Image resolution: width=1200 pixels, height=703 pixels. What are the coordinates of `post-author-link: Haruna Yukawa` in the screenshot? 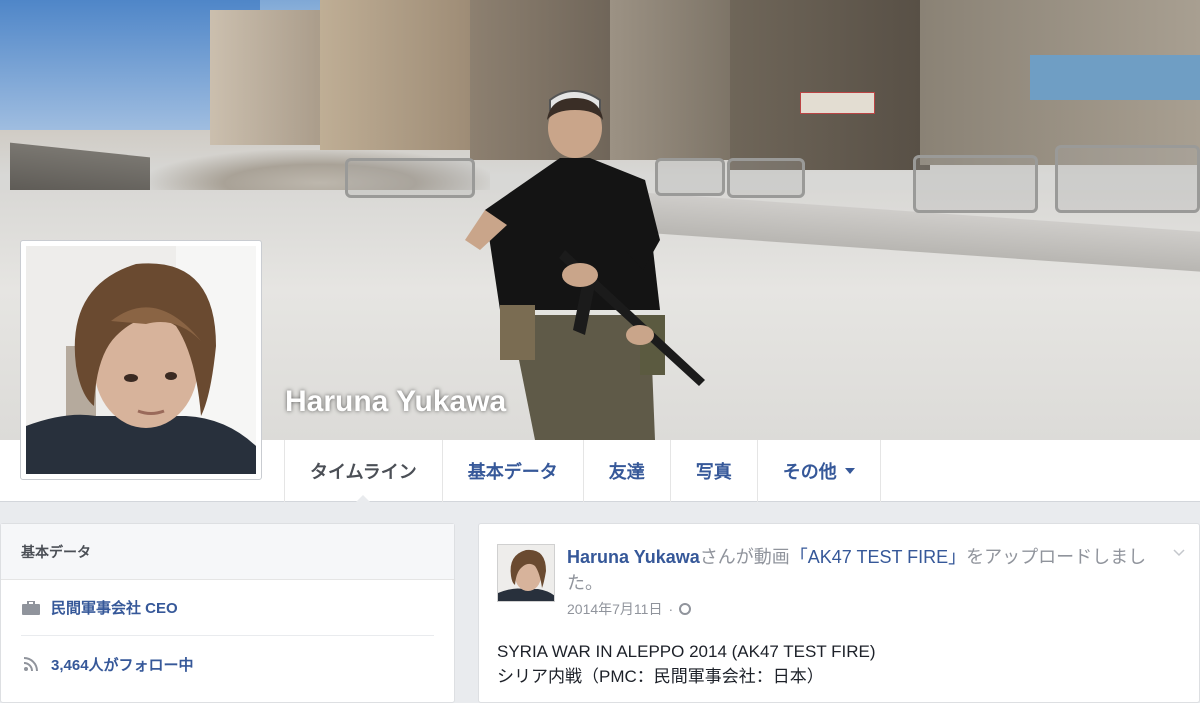 It's located at (633, 557).